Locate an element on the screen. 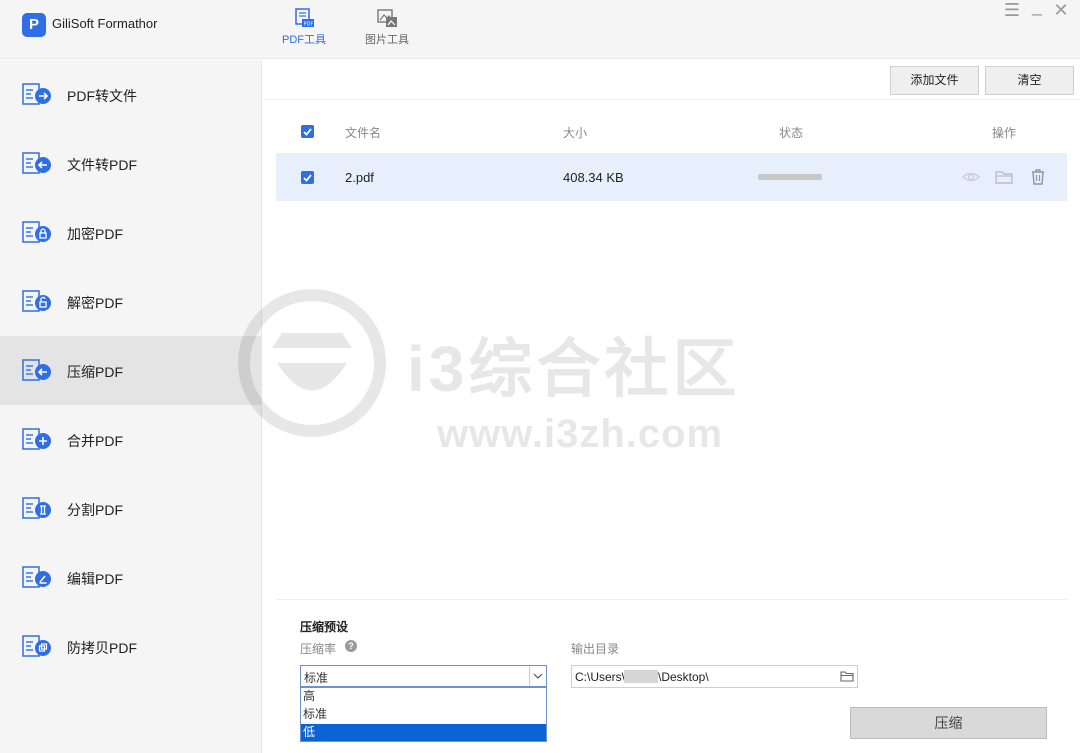 The width and height of the screenshot is (1080, 753). encrypt-pdf-icon is located at coordinates (36, 232).